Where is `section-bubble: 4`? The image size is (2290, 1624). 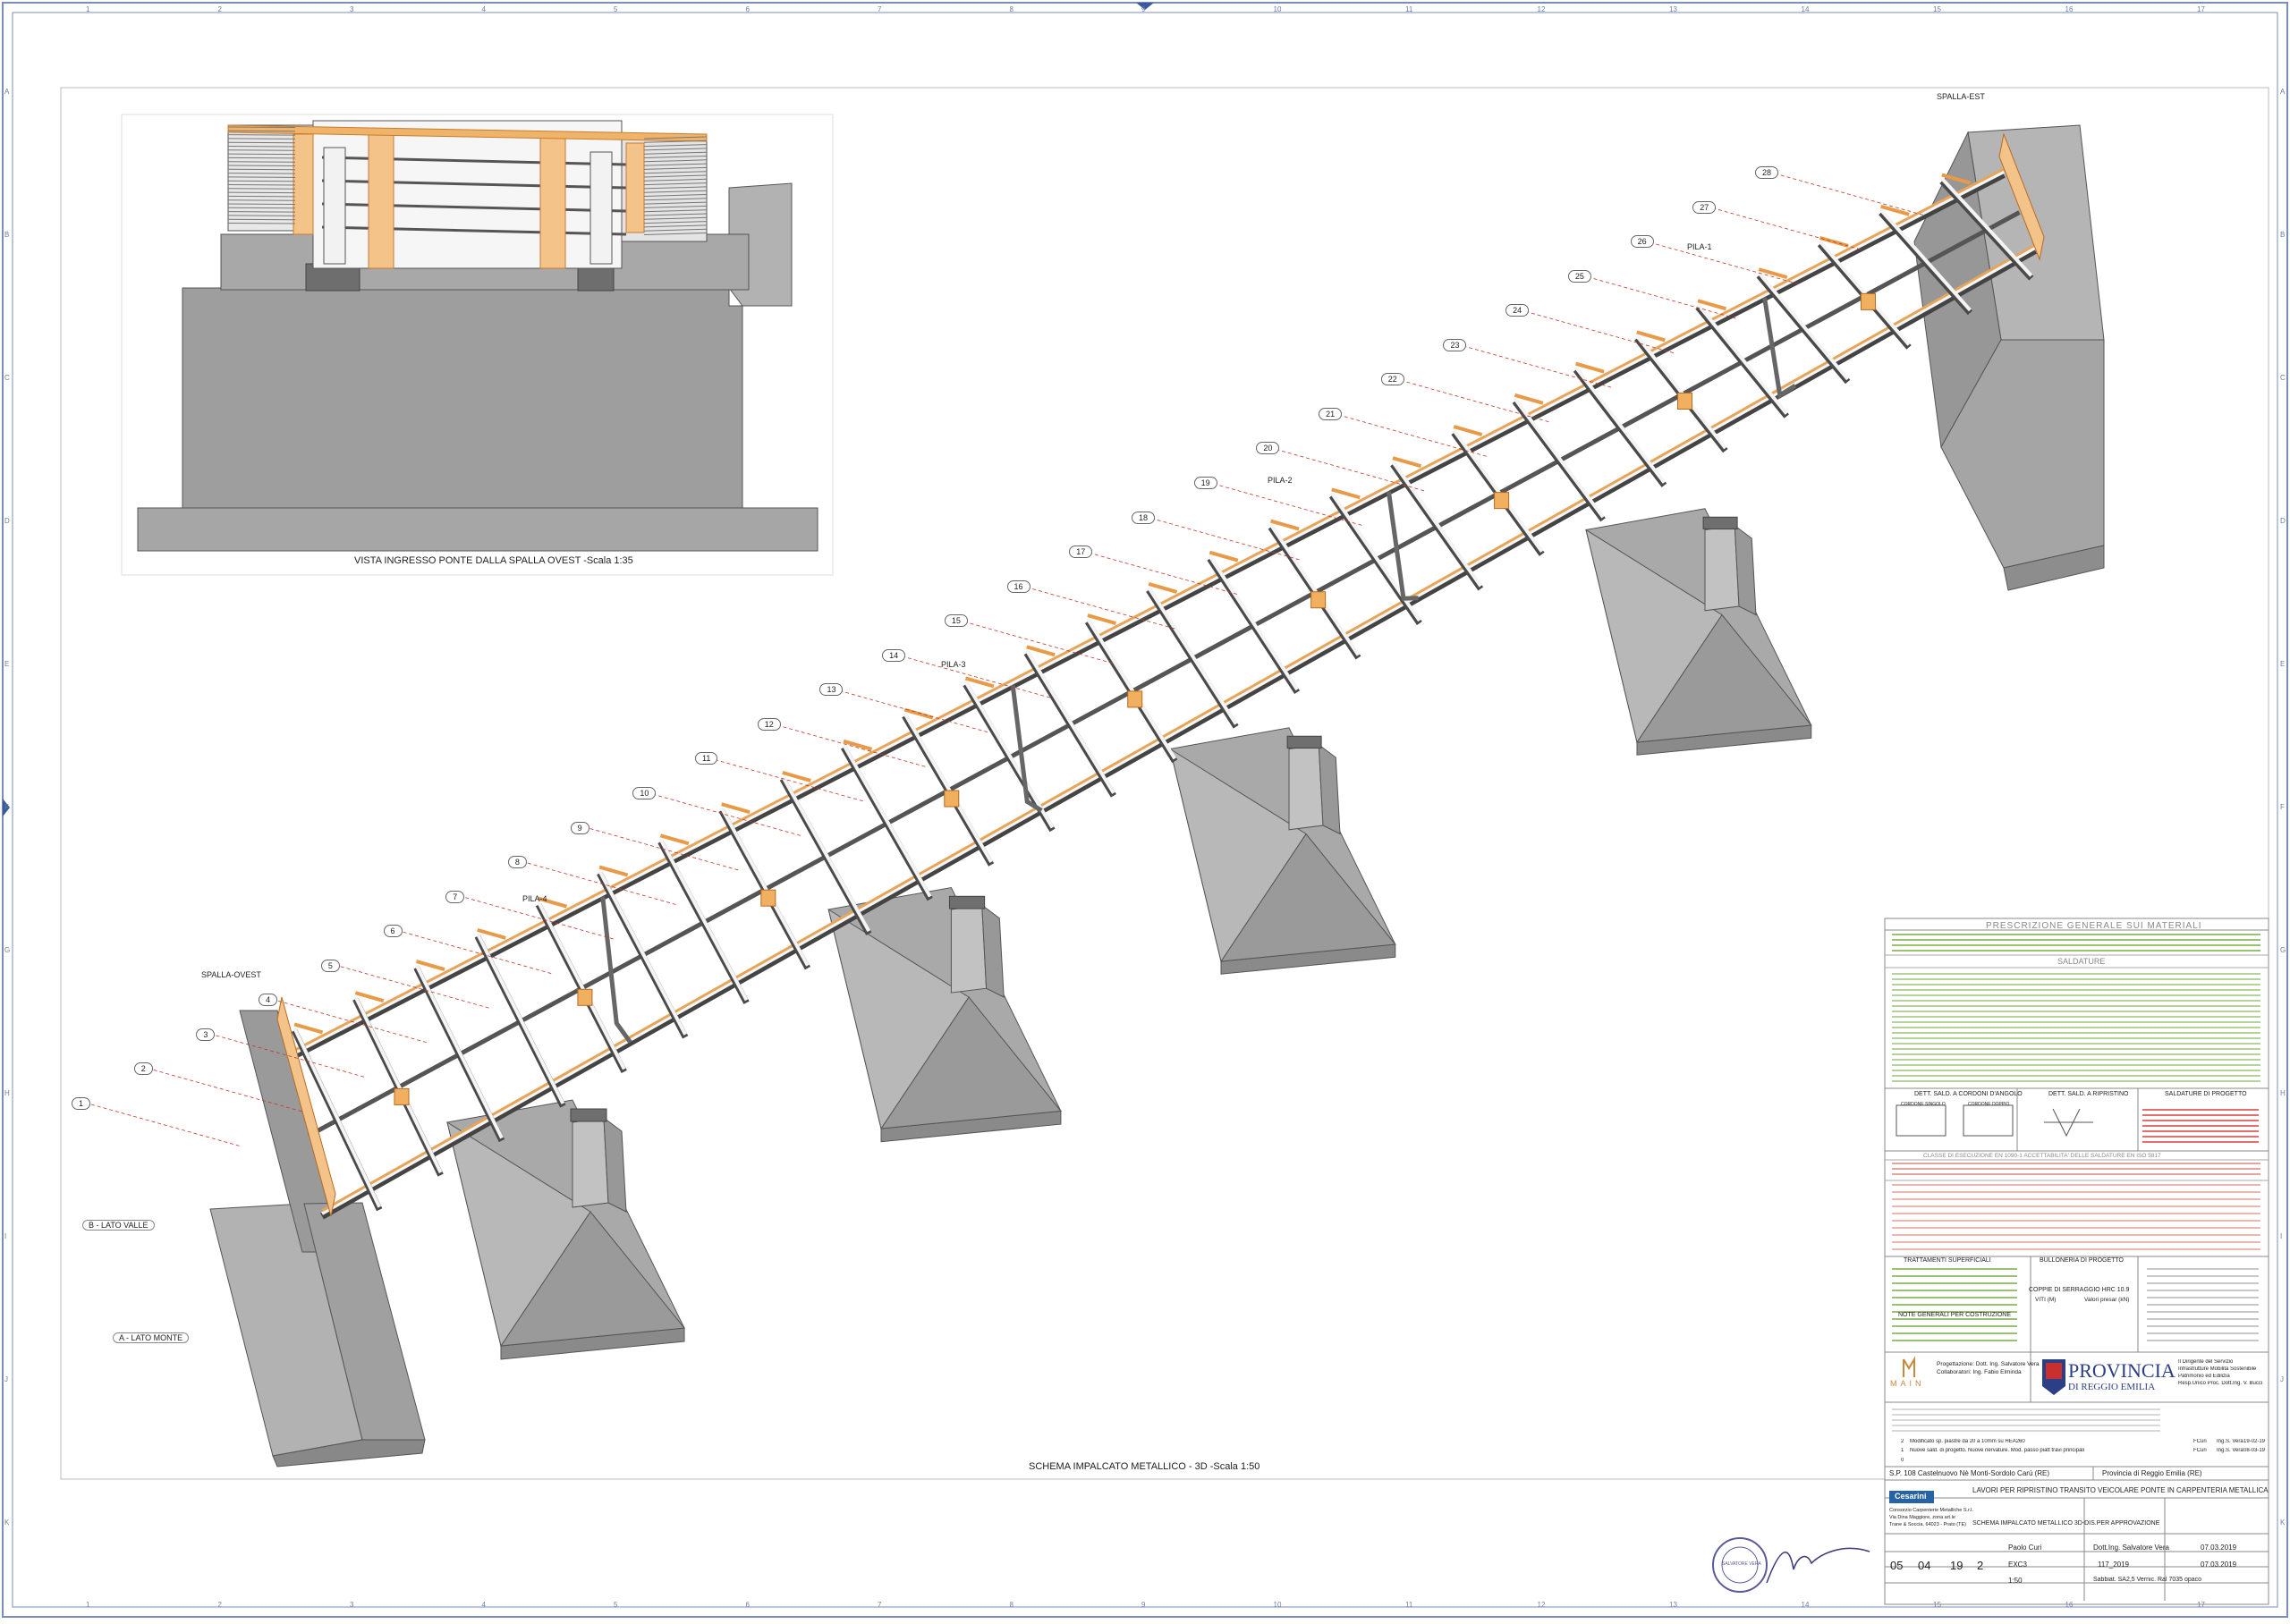
section-bubble: 4 is located at coordinates (268, 1001).